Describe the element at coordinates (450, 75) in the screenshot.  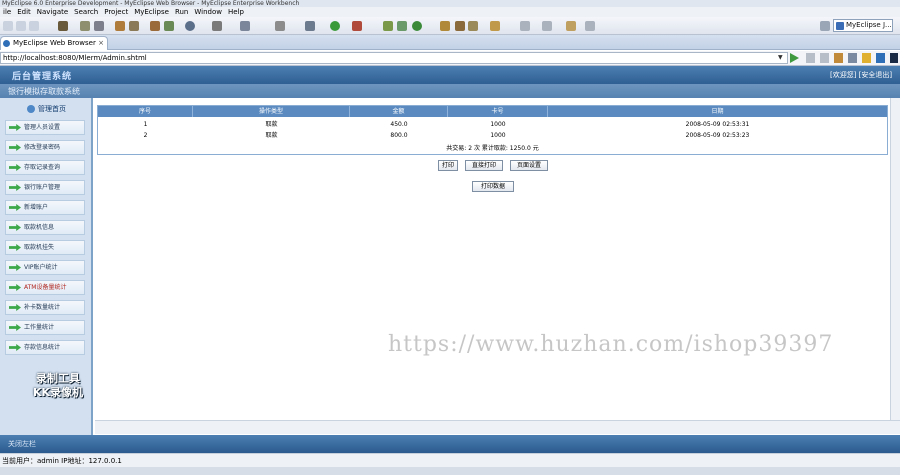
I see `app-header: 后台管理系统 [欢迎您] [安全退出]` at that location.